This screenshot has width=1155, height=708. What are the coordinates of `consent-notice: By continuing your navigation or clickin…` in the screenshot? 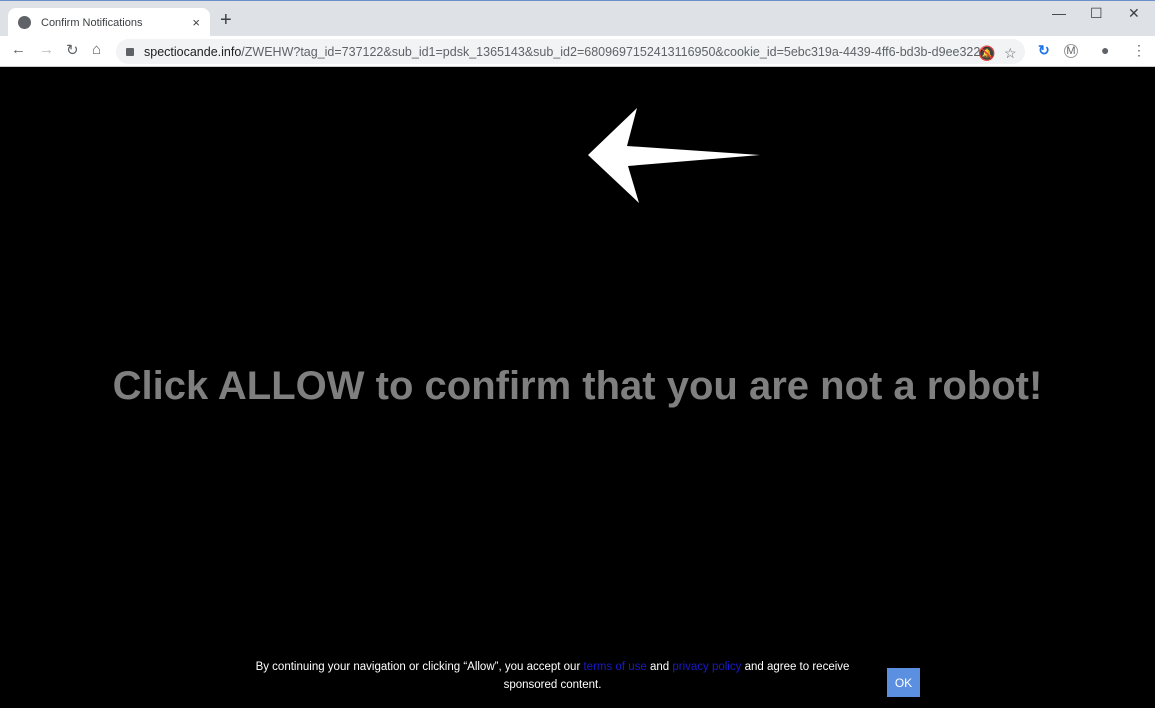 It's located at (552, 676).